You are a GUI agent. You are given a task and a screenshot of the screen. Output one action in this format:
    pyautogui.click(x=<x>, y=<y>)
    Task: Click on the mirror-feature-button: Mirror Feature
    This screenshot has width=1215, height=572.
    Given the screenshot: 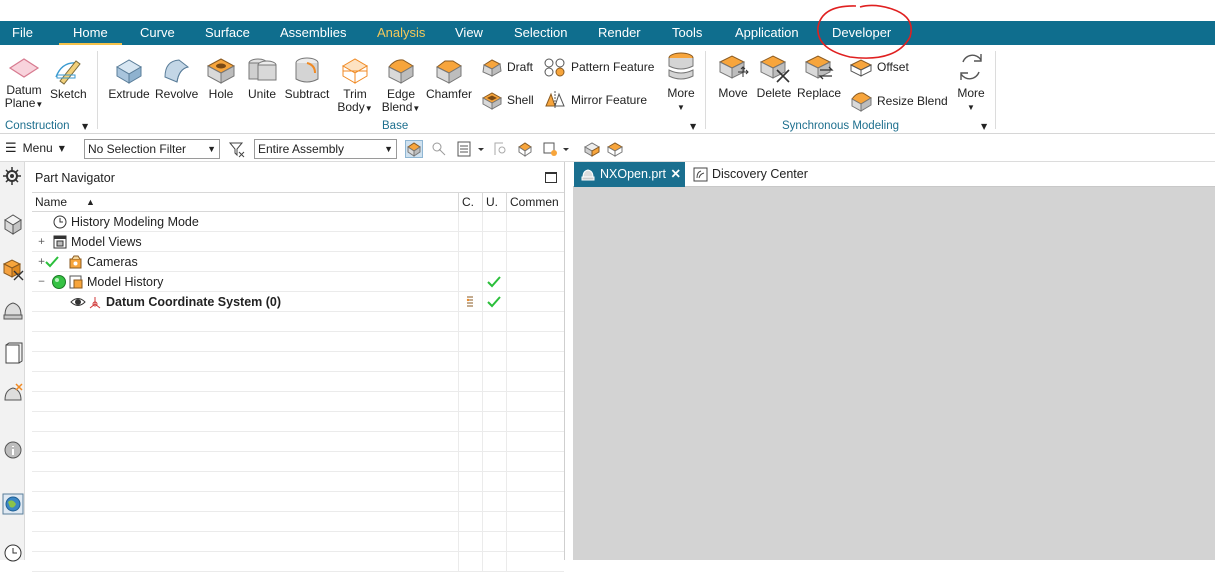 What is the action you would take?
    pyautogui.click(x=595, y=100)
    